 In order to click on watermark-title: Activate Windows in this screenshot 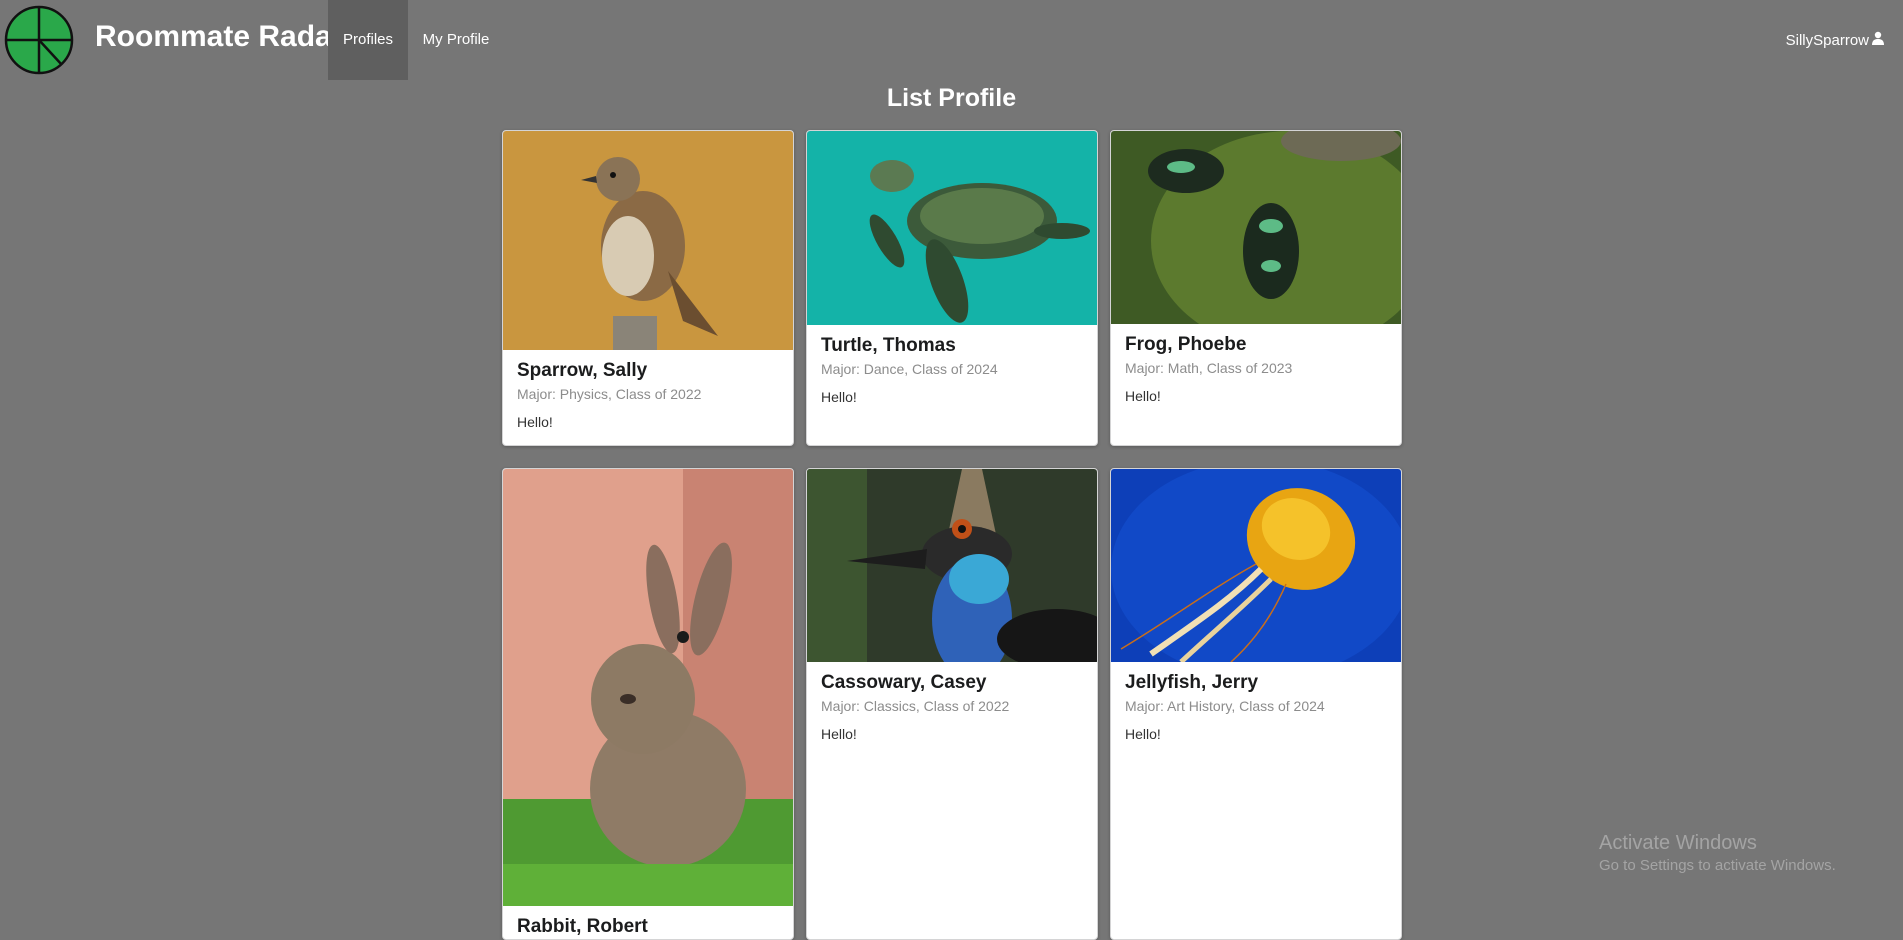, I will do `click(1678, 843)`.